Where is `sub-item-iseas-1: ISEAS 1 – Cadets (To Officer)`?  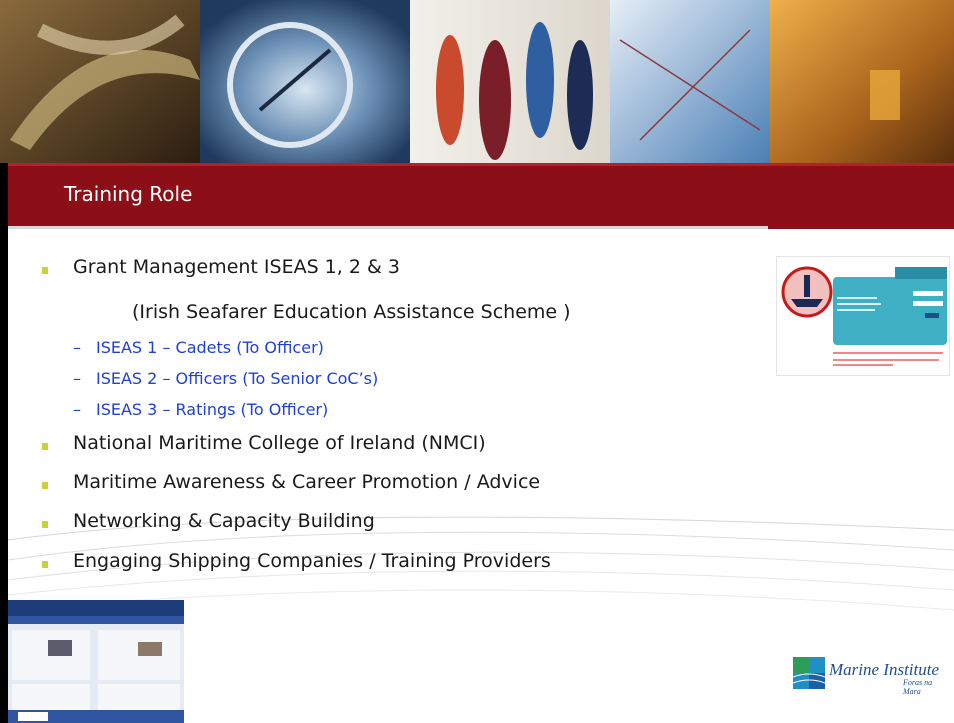
sub-item-iseas-1: ISEAS 1 – Cadets (To Officer) is located at coordinates (210, 347).